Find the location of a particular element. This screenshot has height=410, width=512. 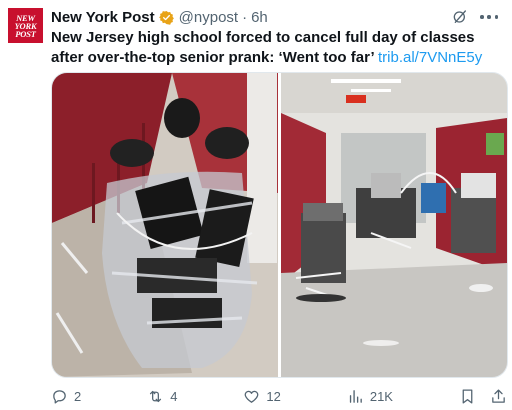

action-bar: 2 4 12 21K is located at coordinates (279, 396).